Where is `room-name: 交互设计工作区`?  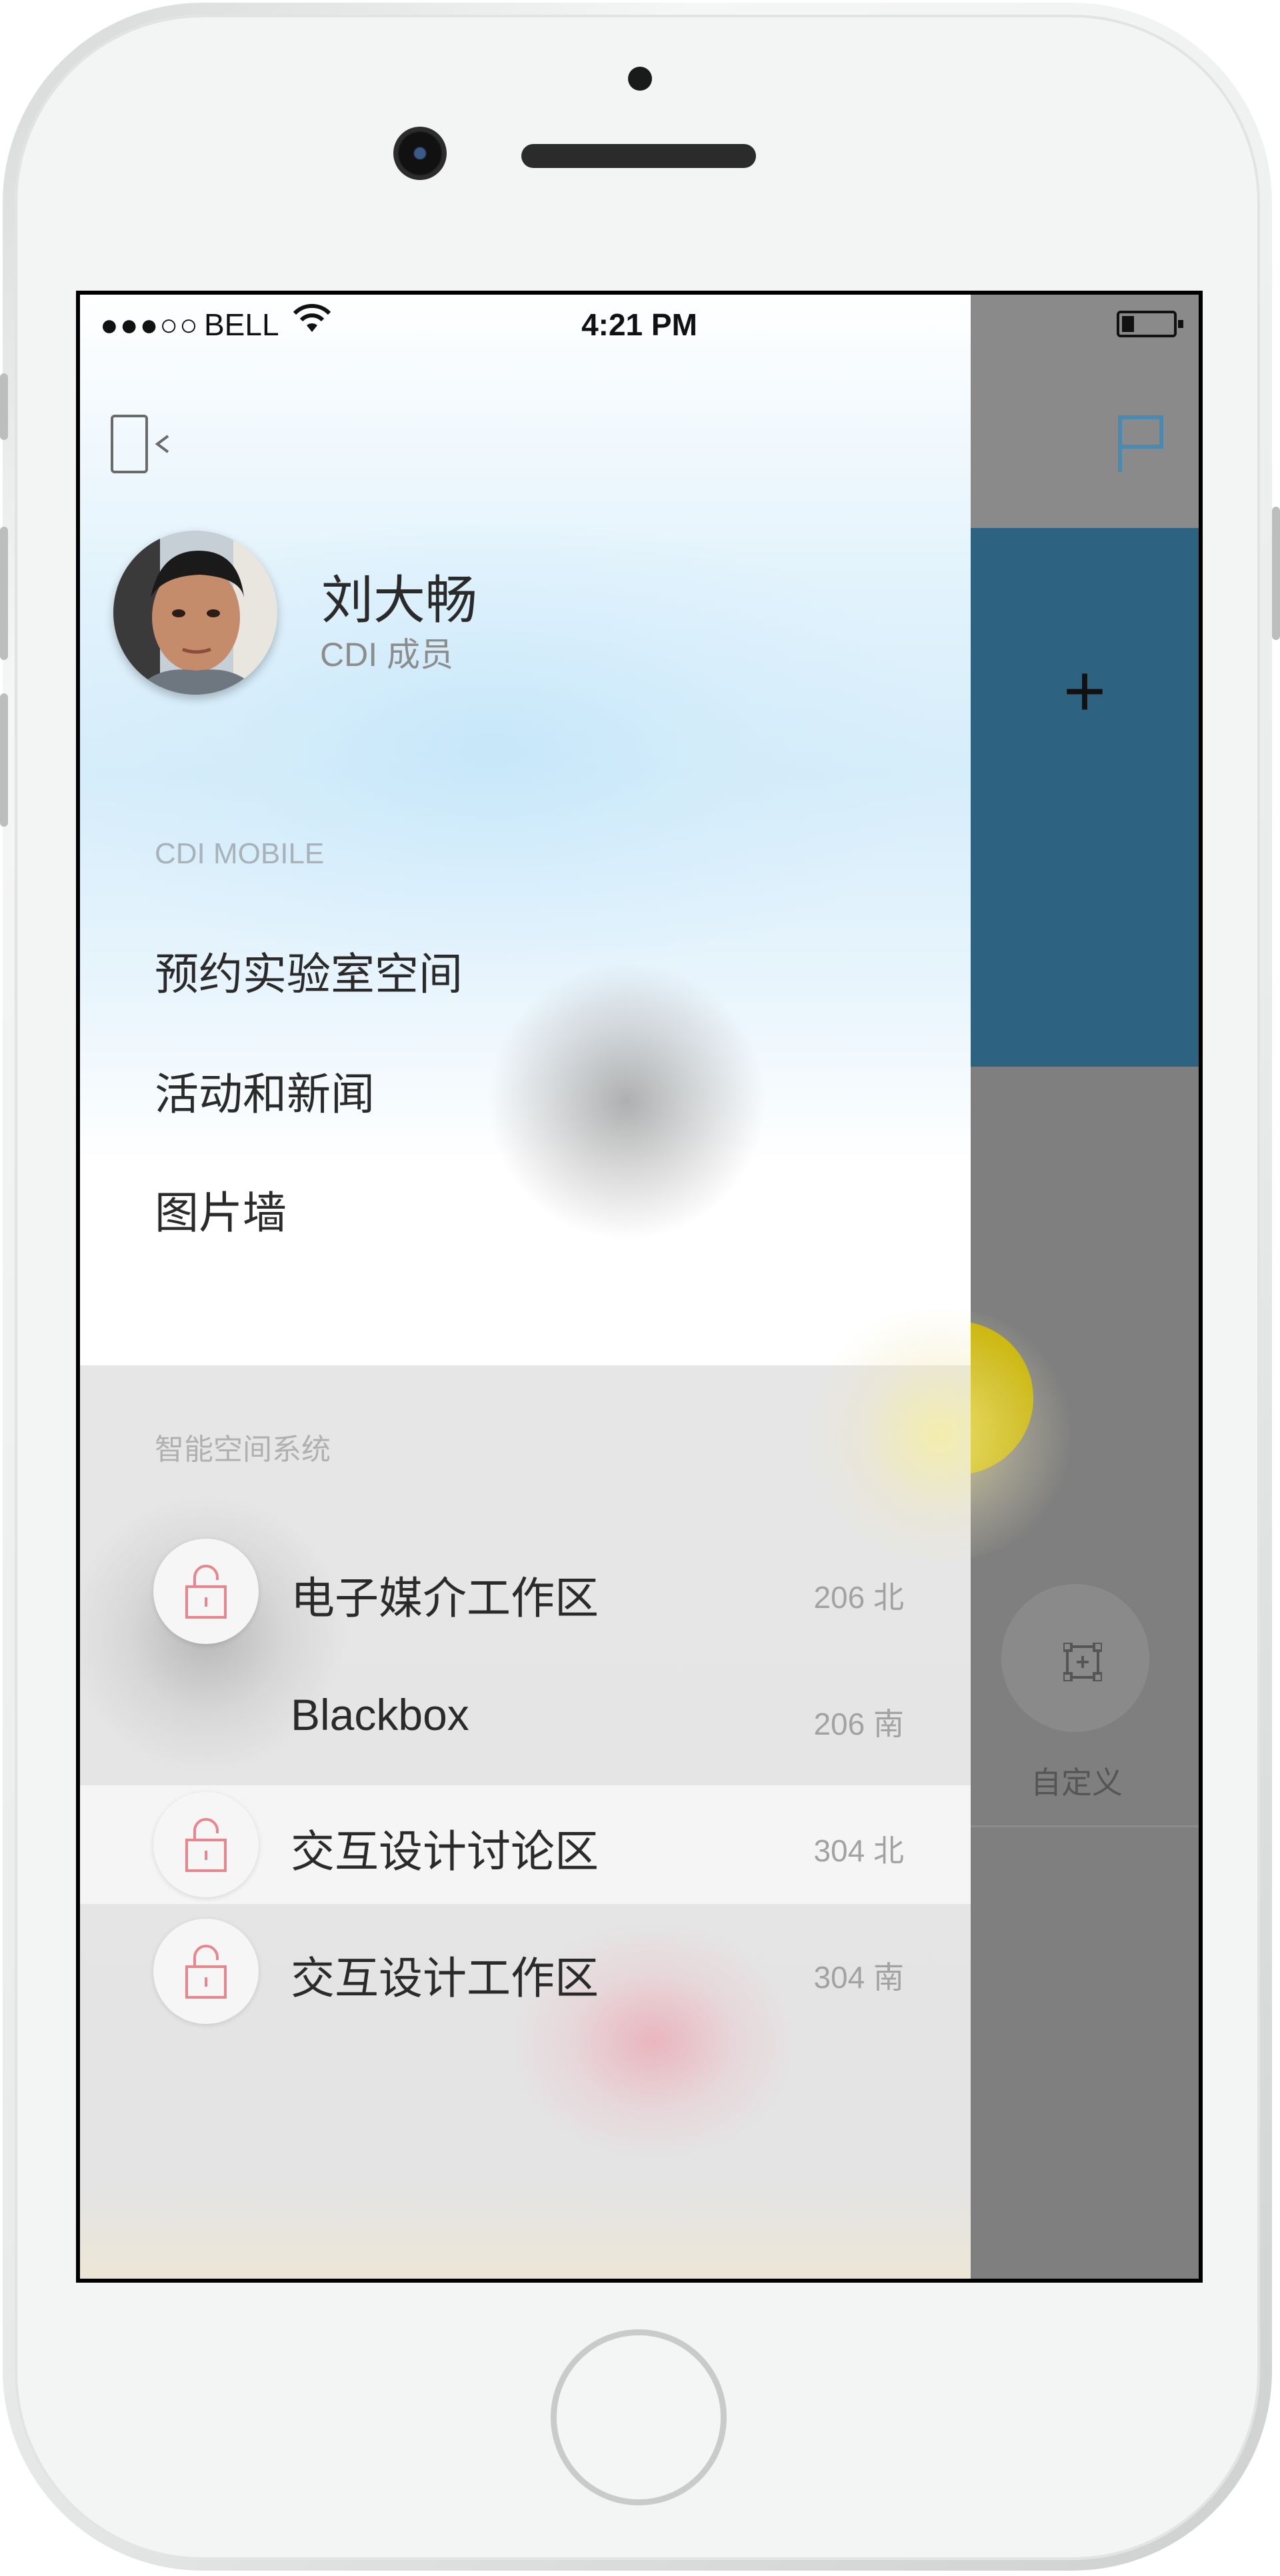
room-name: 交互设计工作区 is located at coordinates (445, 1978).